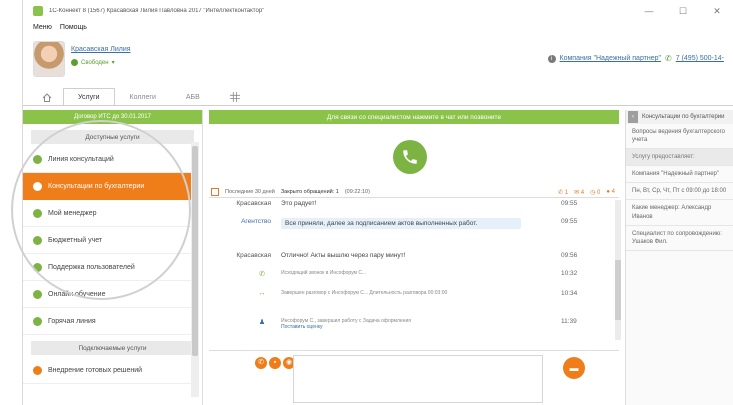 This screenshot has width=733, height=405. Describe the element at coordinates (112, 137) in the screenshot. I see `available-services-header: Доступные услуги` at that location.